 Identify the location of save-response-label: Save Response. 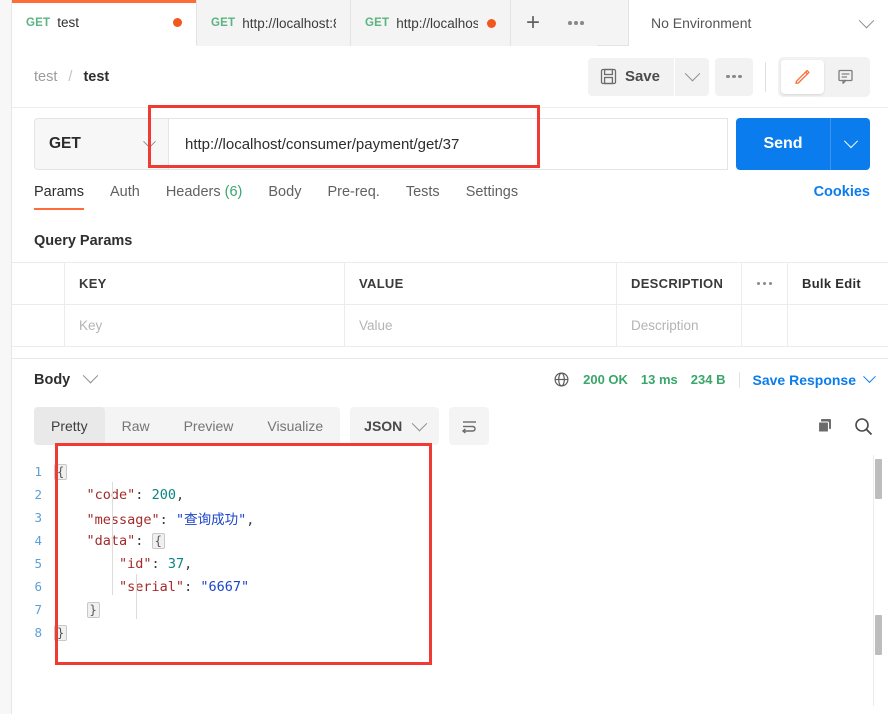
(804, 379).